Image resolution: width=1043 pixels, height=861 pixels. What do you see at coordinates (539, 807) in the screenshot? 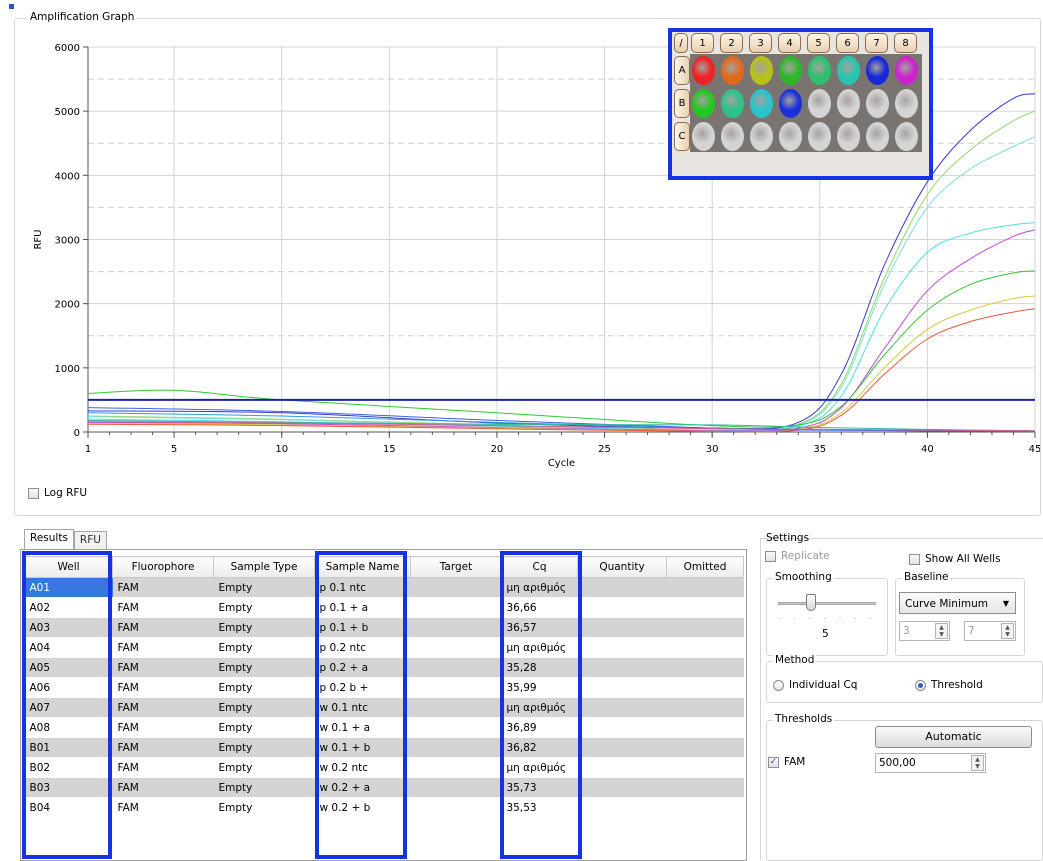
I see `table-cell: 35,53` at bounding box center [539, 807].